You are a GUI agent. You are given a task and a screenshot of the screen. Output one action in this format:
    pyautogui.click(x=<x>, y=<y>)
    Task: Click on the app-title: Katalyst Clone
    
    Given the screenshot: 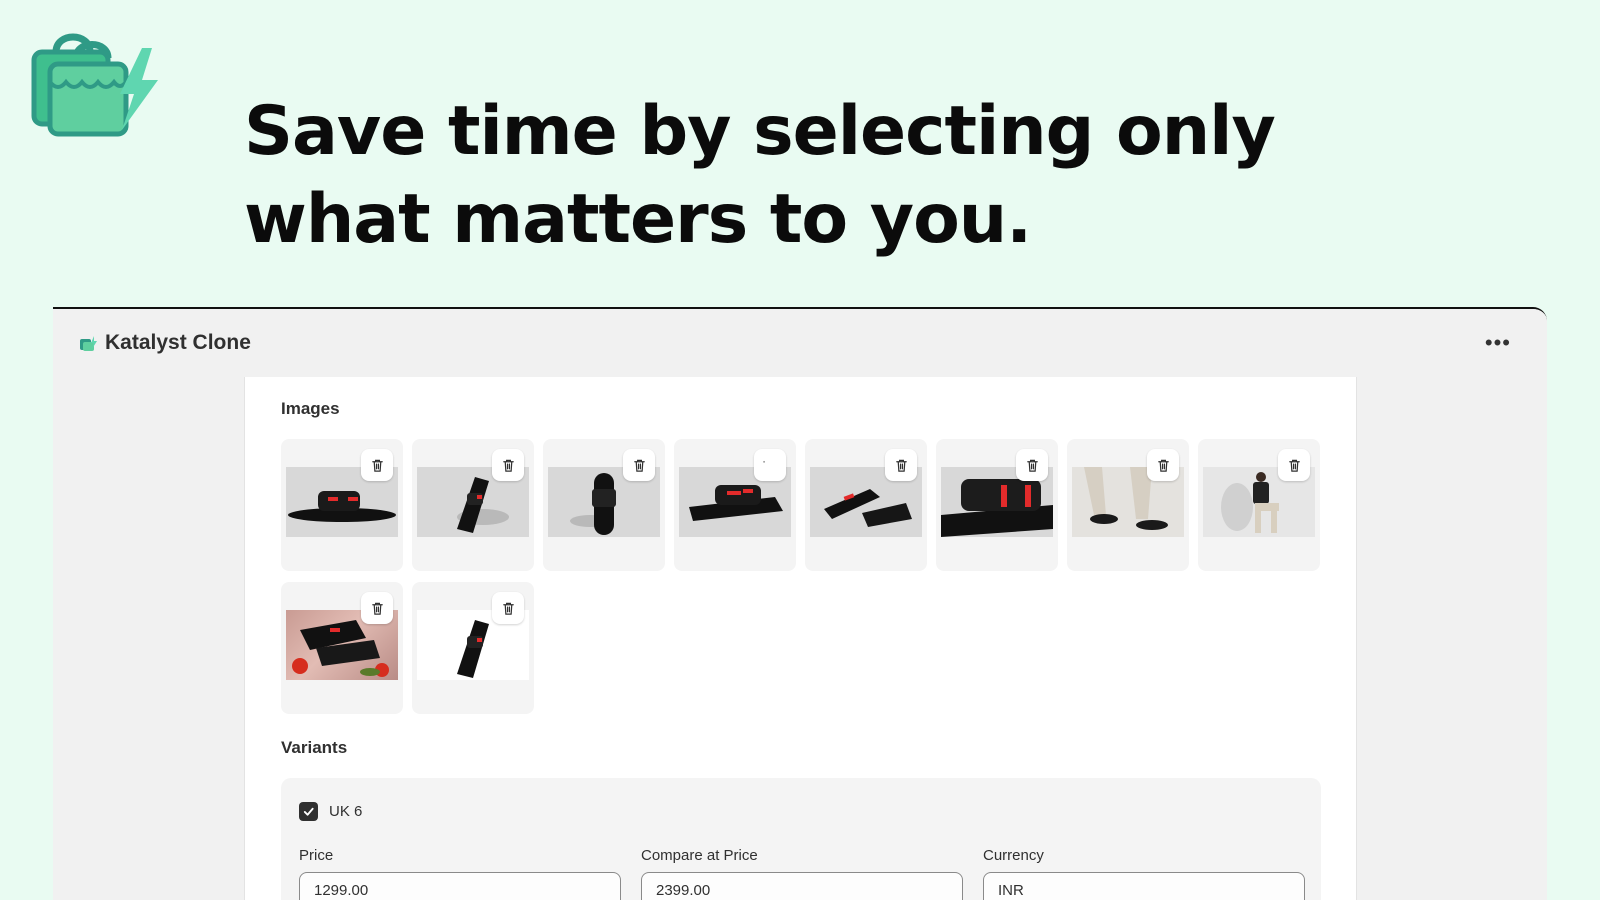 What is the action you would take?
    pyautogui.click(x=178, y=342)
    